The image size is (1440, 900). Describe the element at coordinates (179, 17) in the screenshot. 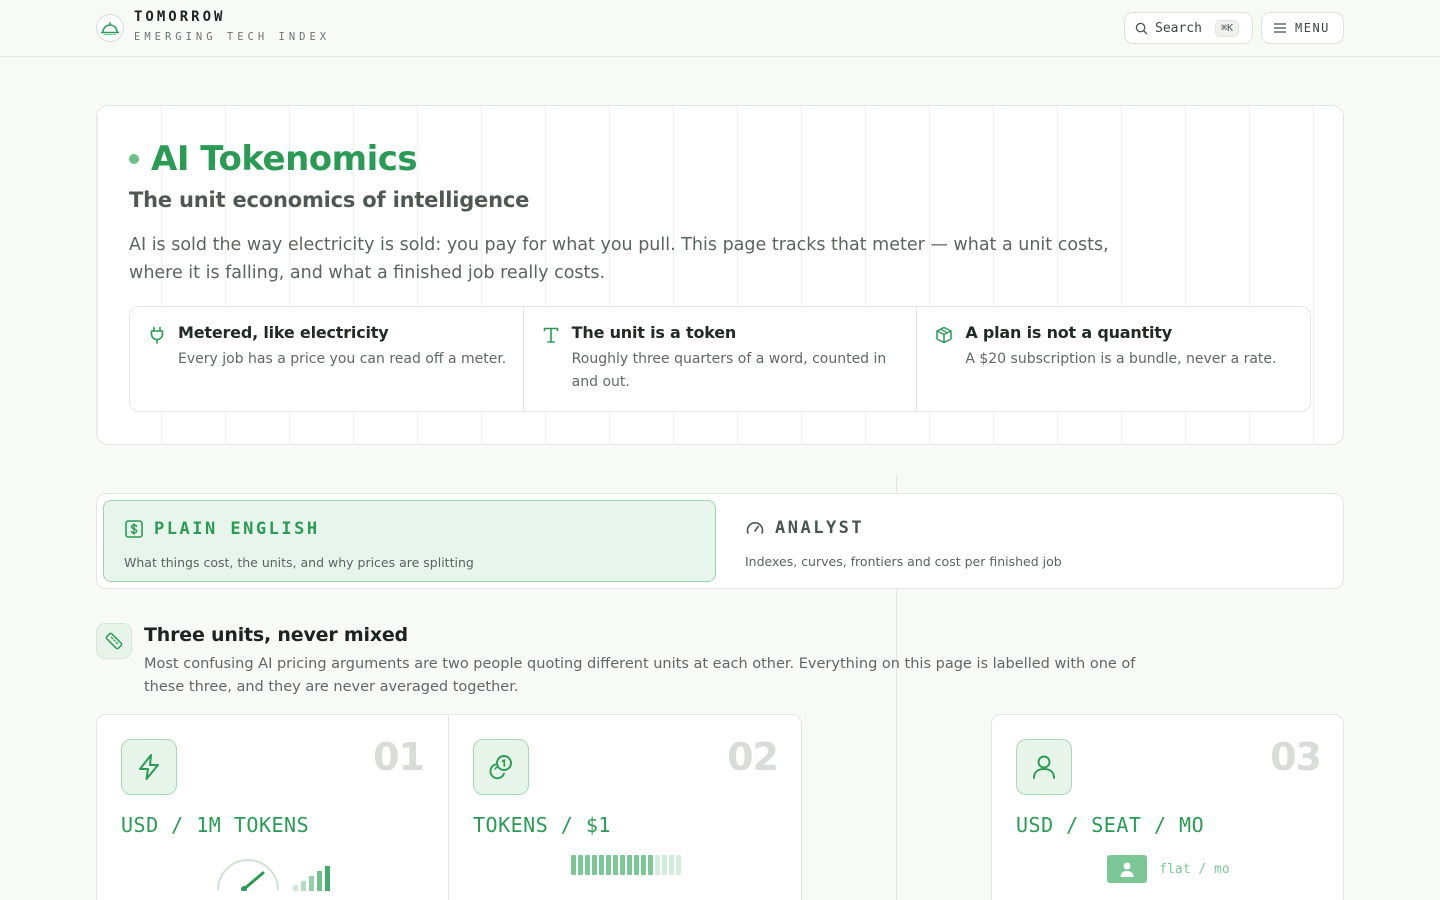

I see `brand-name: TOMORROW` at that location.